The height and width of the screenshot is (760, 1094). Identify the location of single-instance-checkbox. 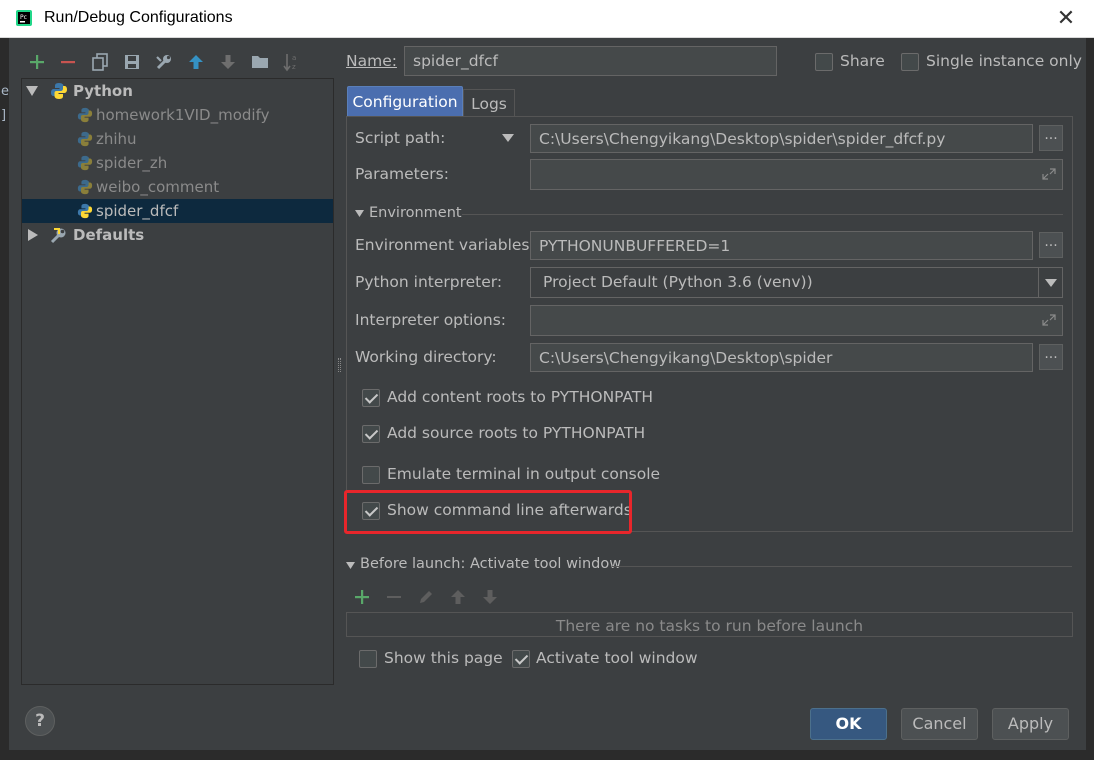
(910, 62).